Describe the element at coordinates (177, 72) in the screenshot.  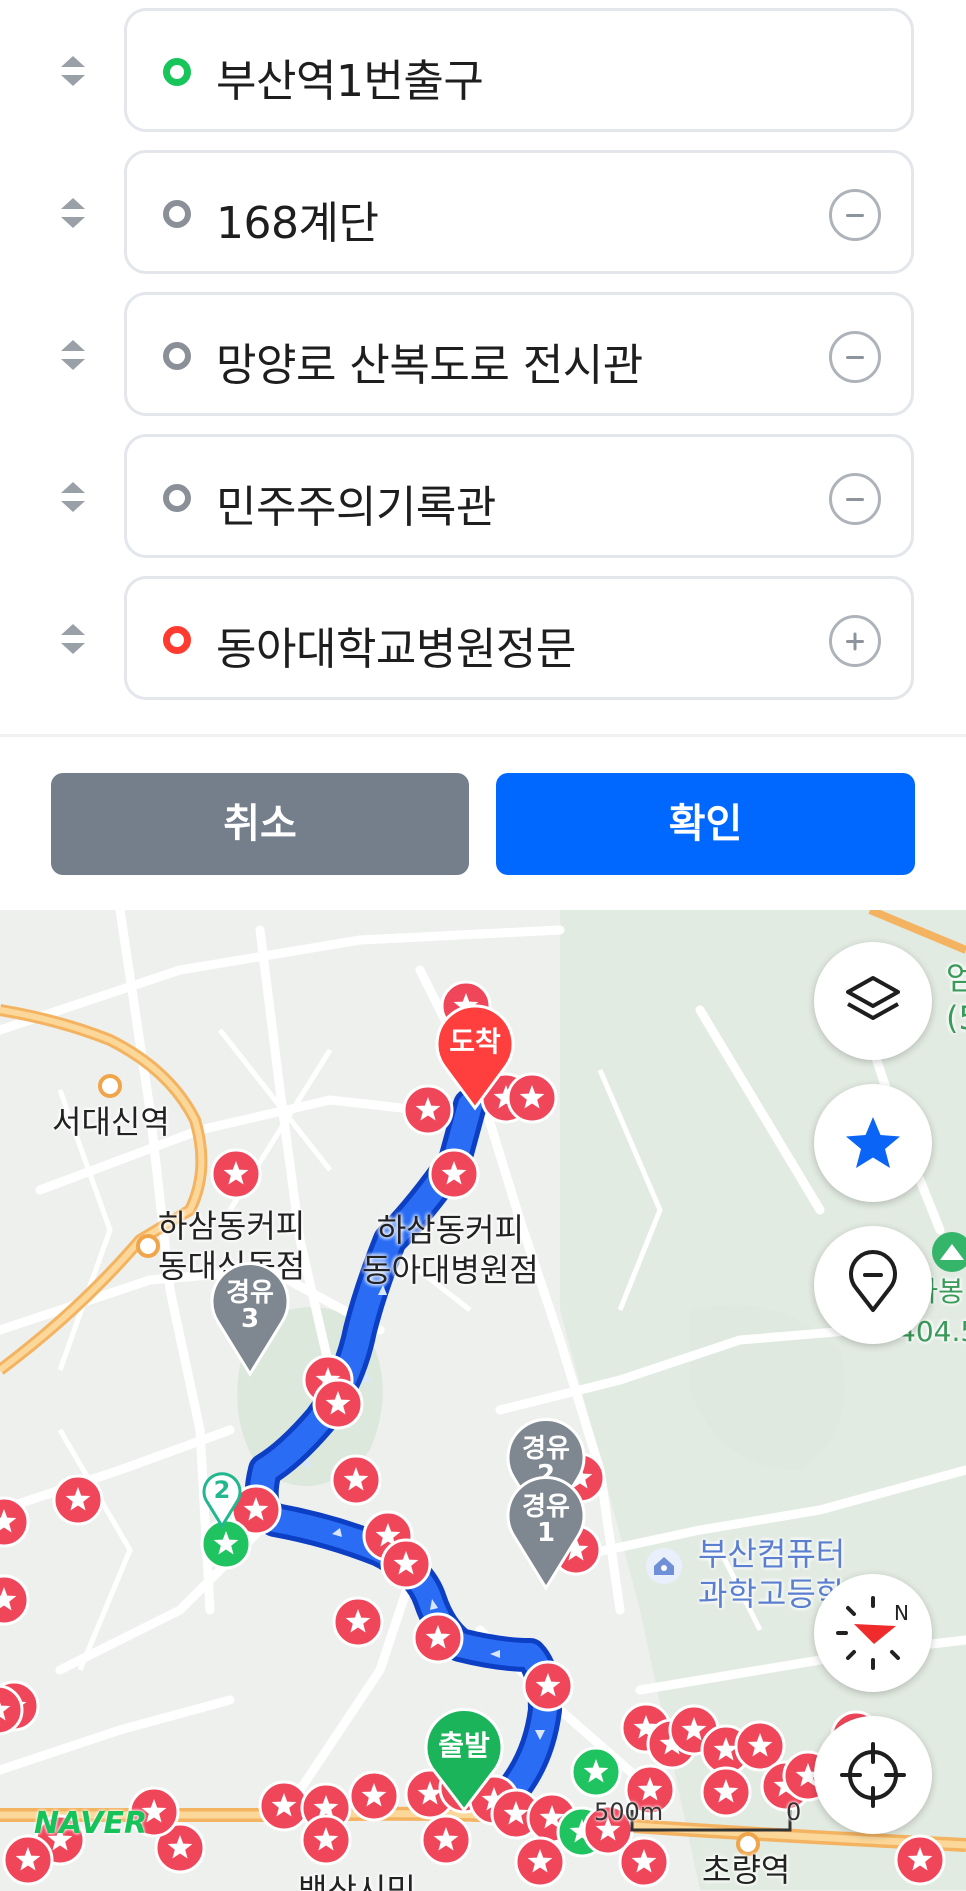
I see `start-marker-icon` at that location.